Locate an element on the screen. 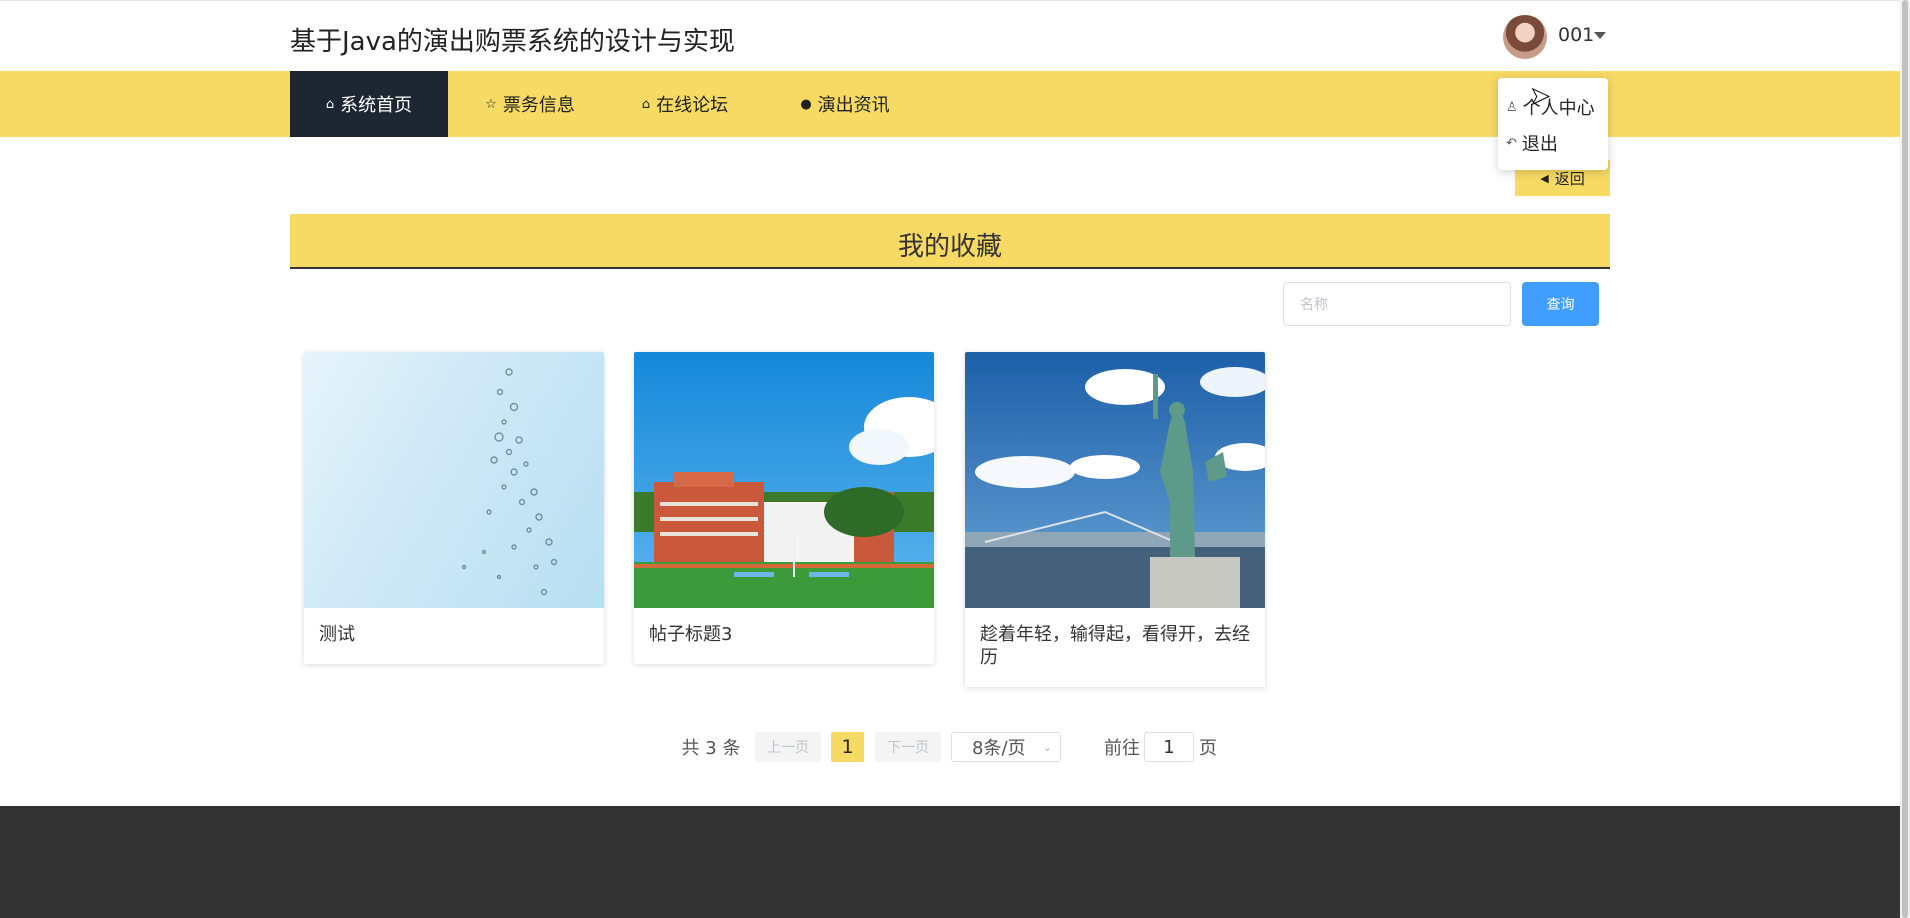 The width and height of the screenshot is (1910, 918). page-size-value: 8条/页 is located at coordinates (999, 748).